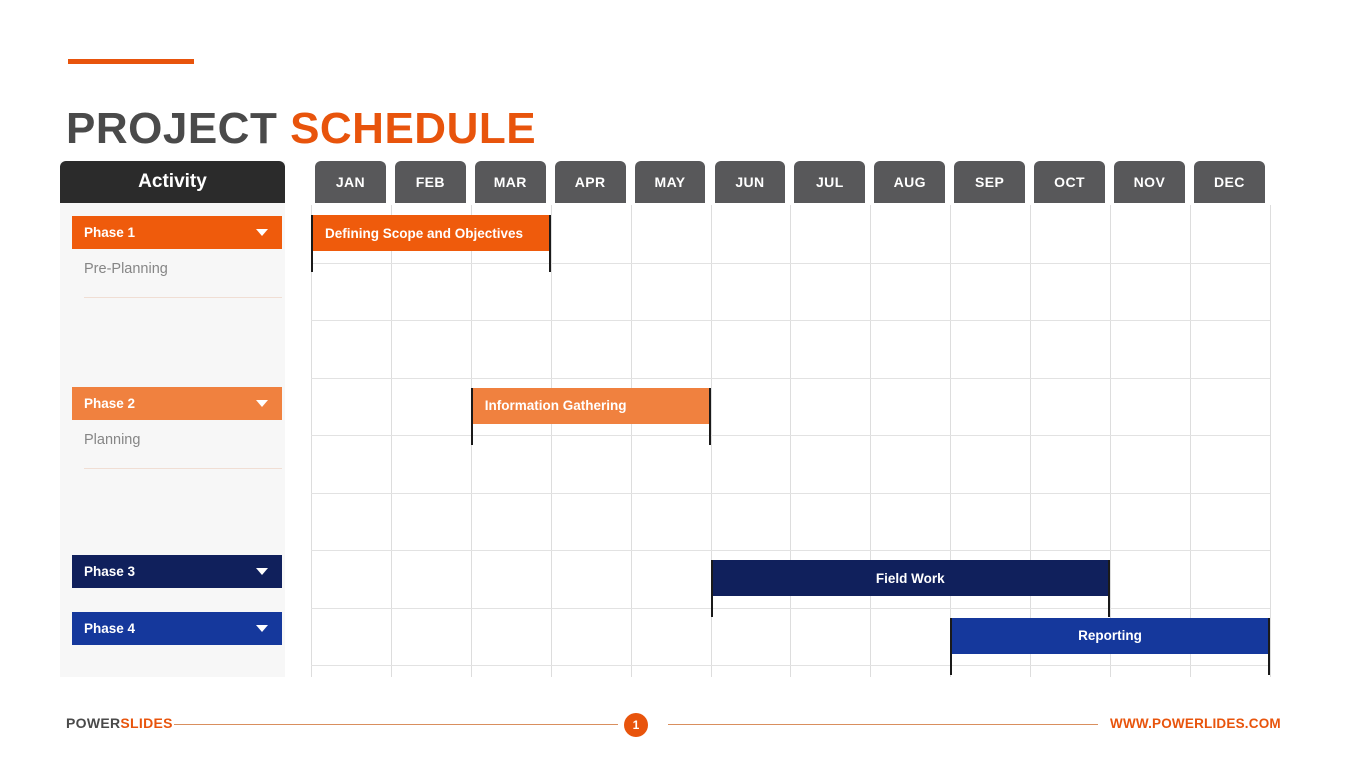 The width and height of the screenshot is (1365, 767). I want to click on phase-chip-label: Phase 3, so click(110, 571).